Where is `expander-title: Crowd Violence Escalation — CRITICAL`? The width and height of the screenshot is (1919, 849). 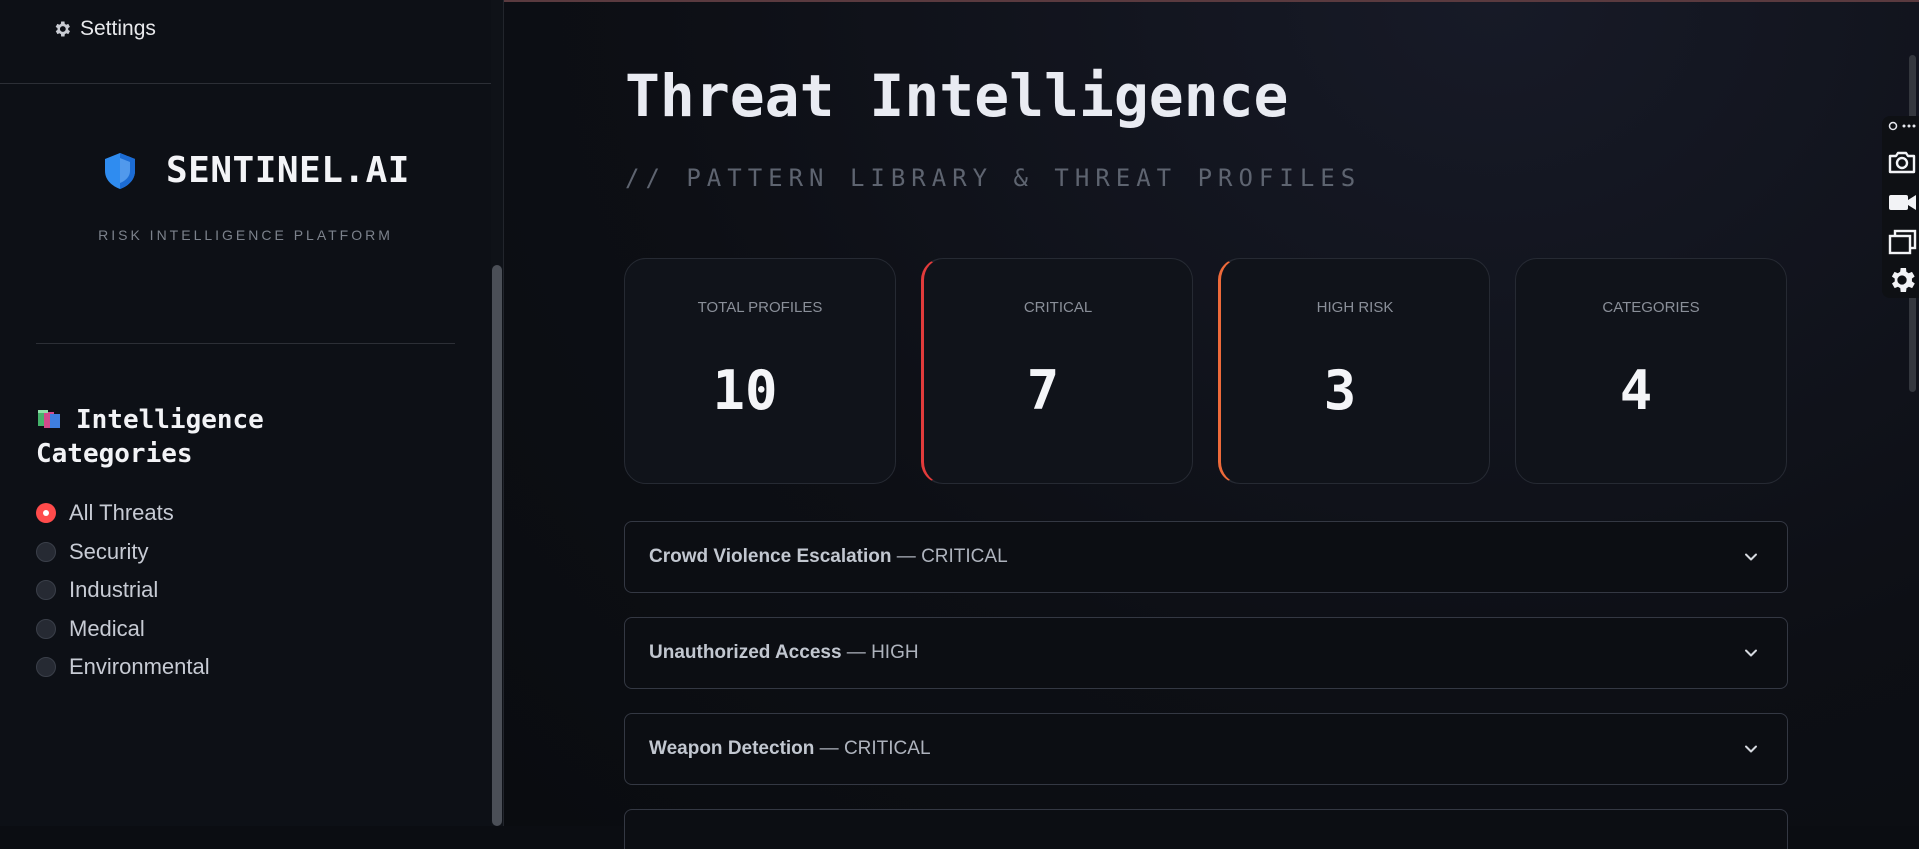 expander-title: Crowd Violence Escalation — CRITICAL is located at coordinates (828, 557).